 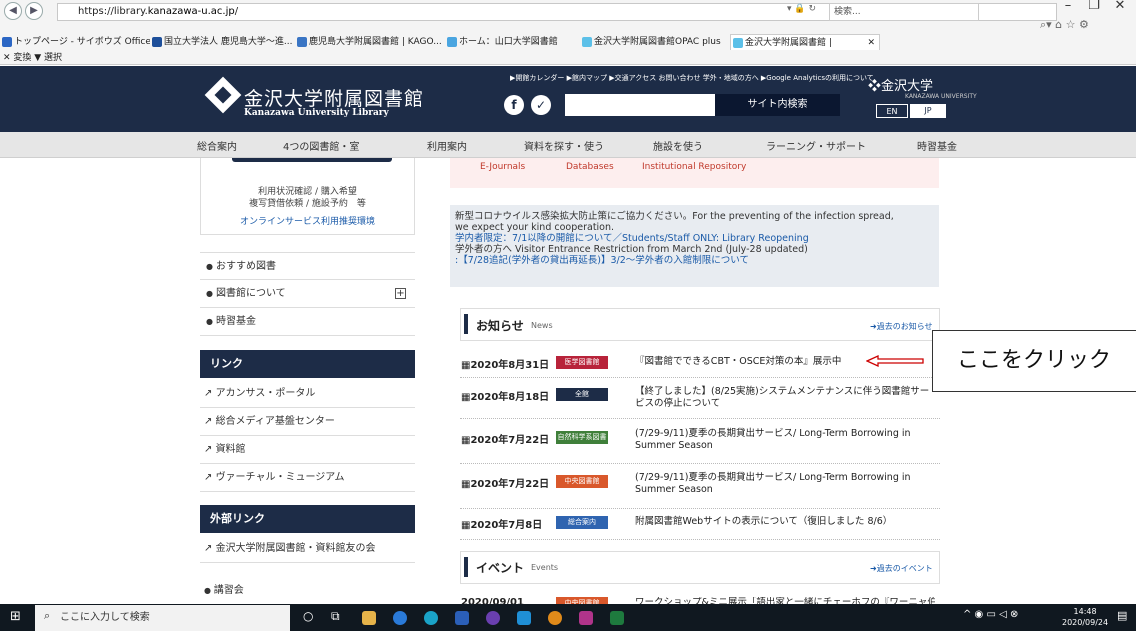 What do you see at coordinates (694, 167) in the screenshot?
I see `repository-link: Institutional Repository` at bounding box center [694, 167].